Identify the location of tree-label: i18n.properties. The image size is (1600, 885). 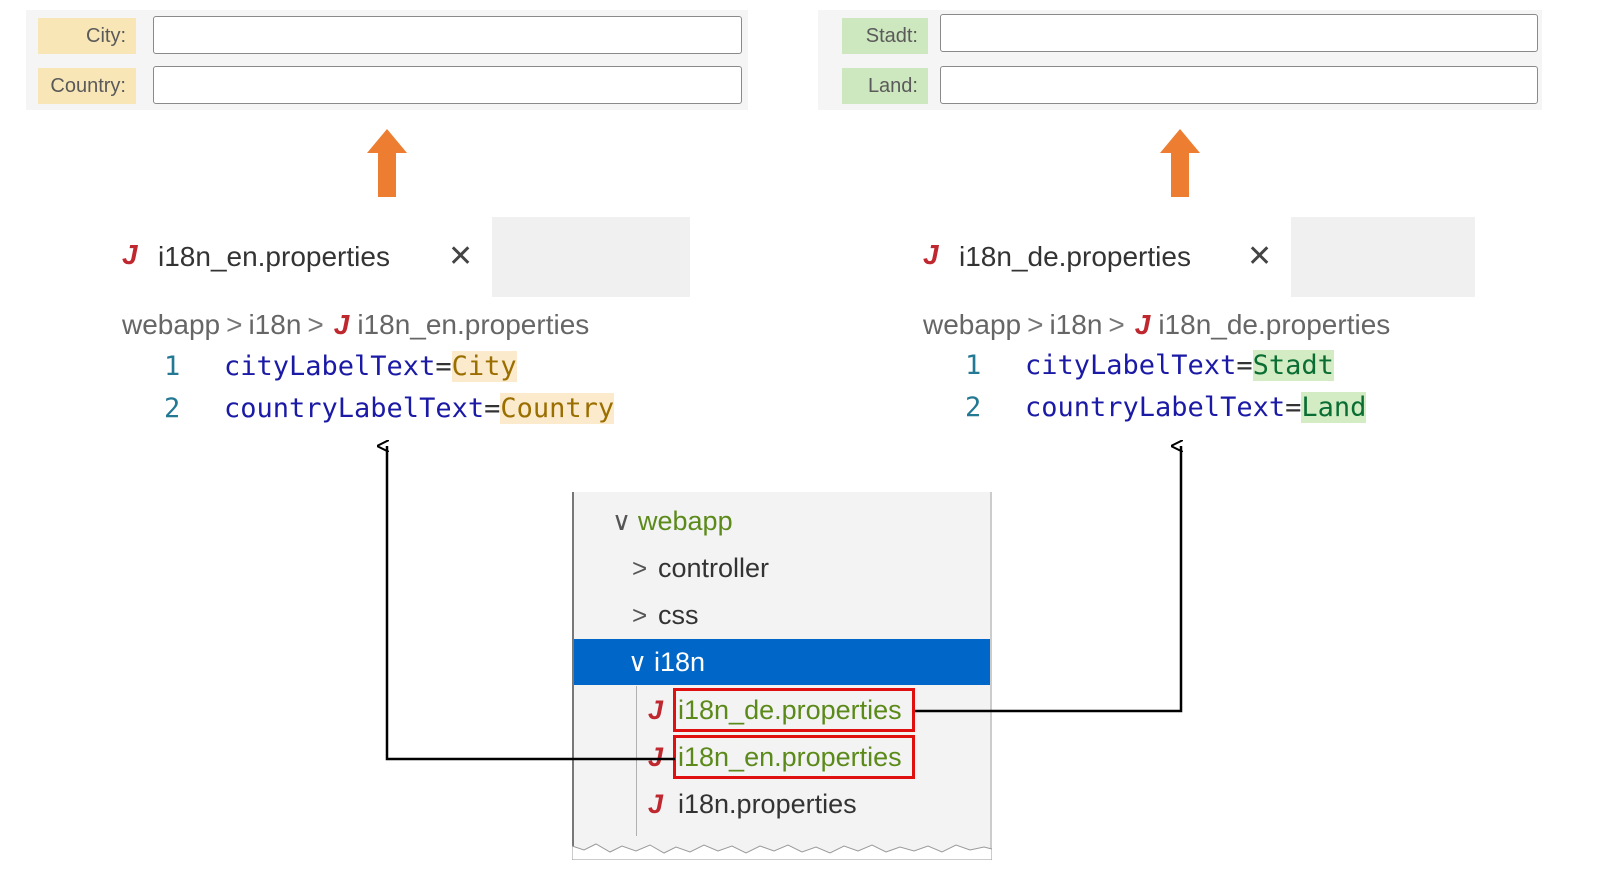
(767, 804).